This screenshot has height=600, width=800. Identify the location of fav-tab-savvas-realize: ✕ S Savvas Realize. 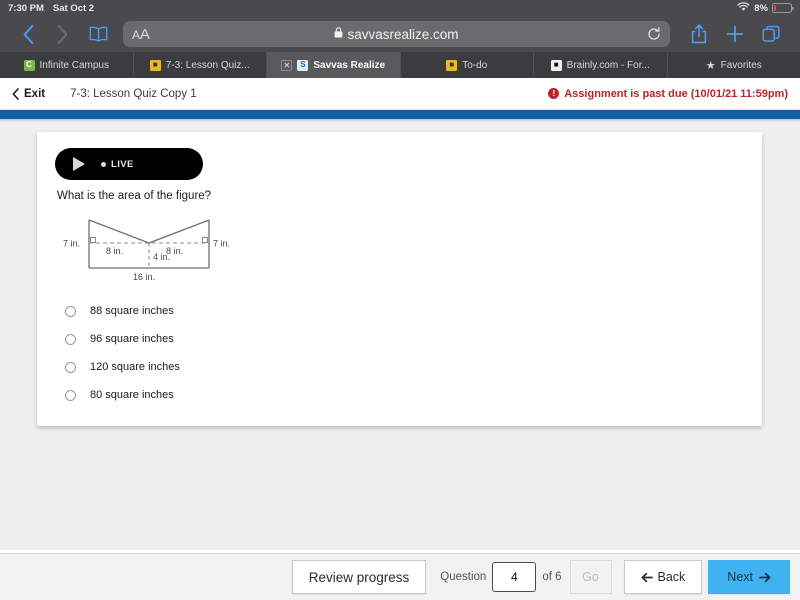
(334, 65).